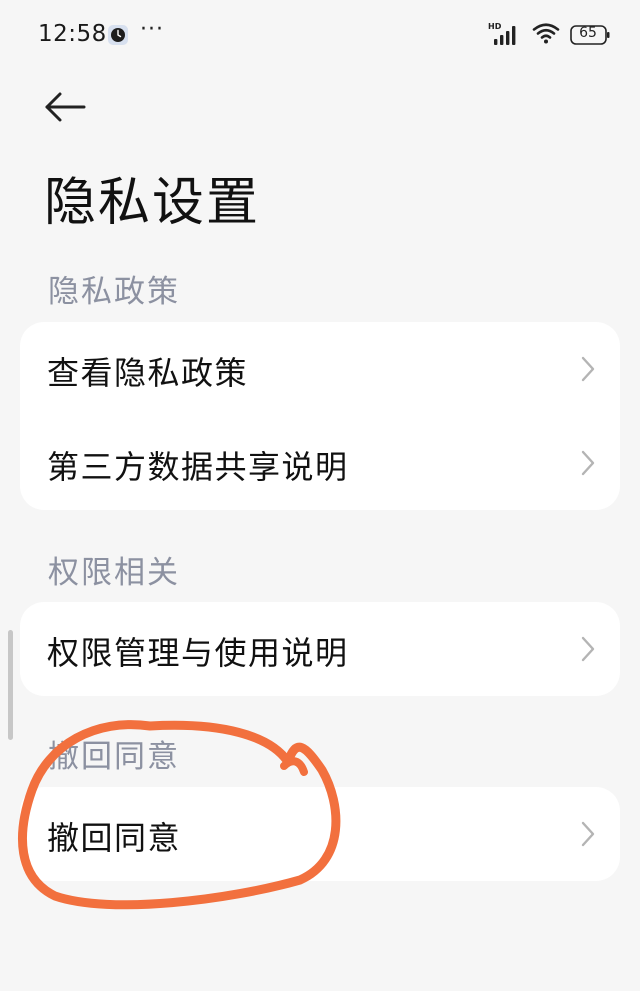 The image size is (640, 991). Describe the element at coordinates (114, 292) in the screenshot. I see `section-header-privacy-policy: 隐私政策` at that location.